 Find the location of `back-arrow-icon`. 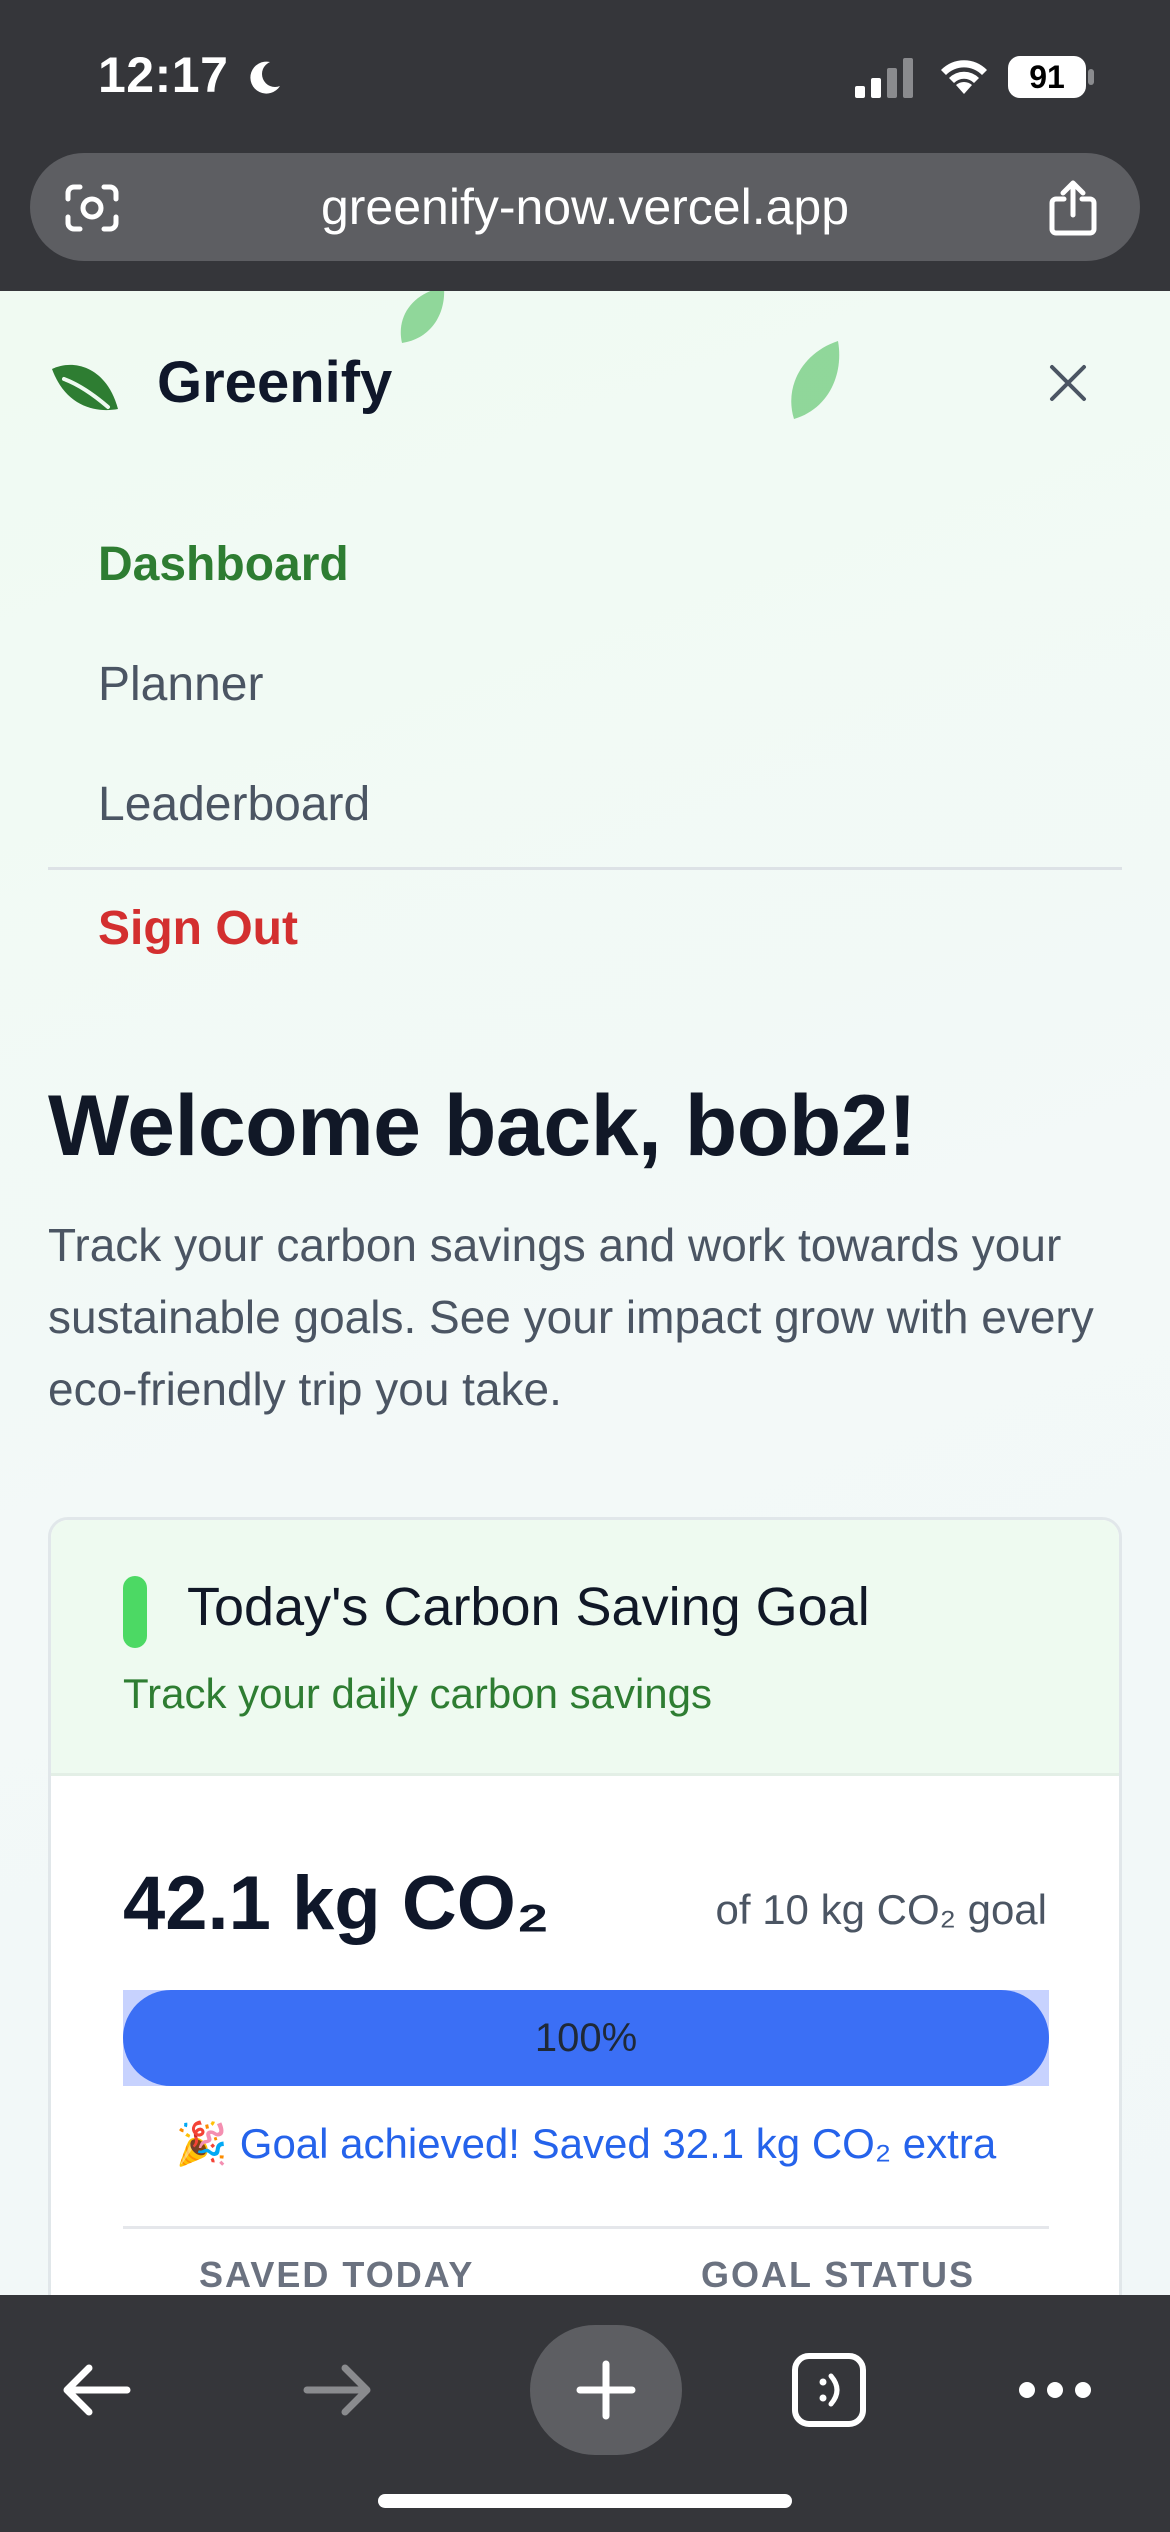

back-arrow-icon is located at coordinates (97, 2390).